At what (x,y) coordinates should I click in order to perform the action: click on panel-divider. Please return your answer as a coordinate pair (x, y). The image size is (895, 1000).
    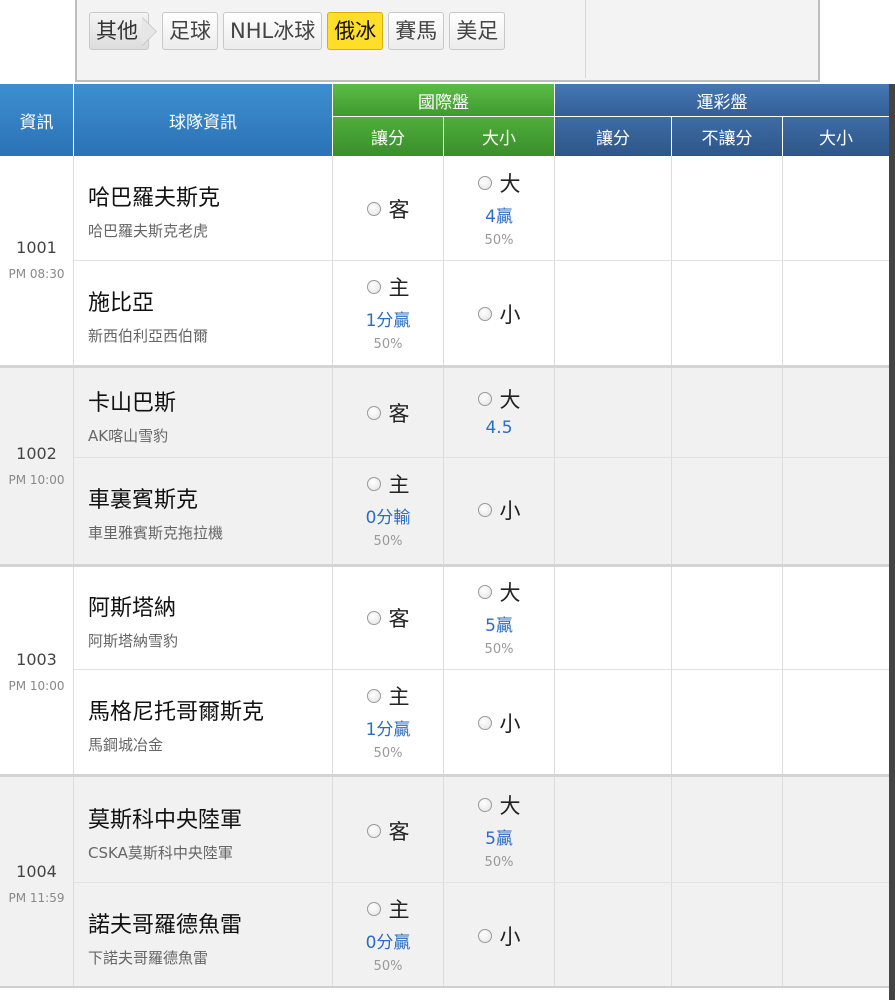
    Looking at the image, I should click on (585, 39).